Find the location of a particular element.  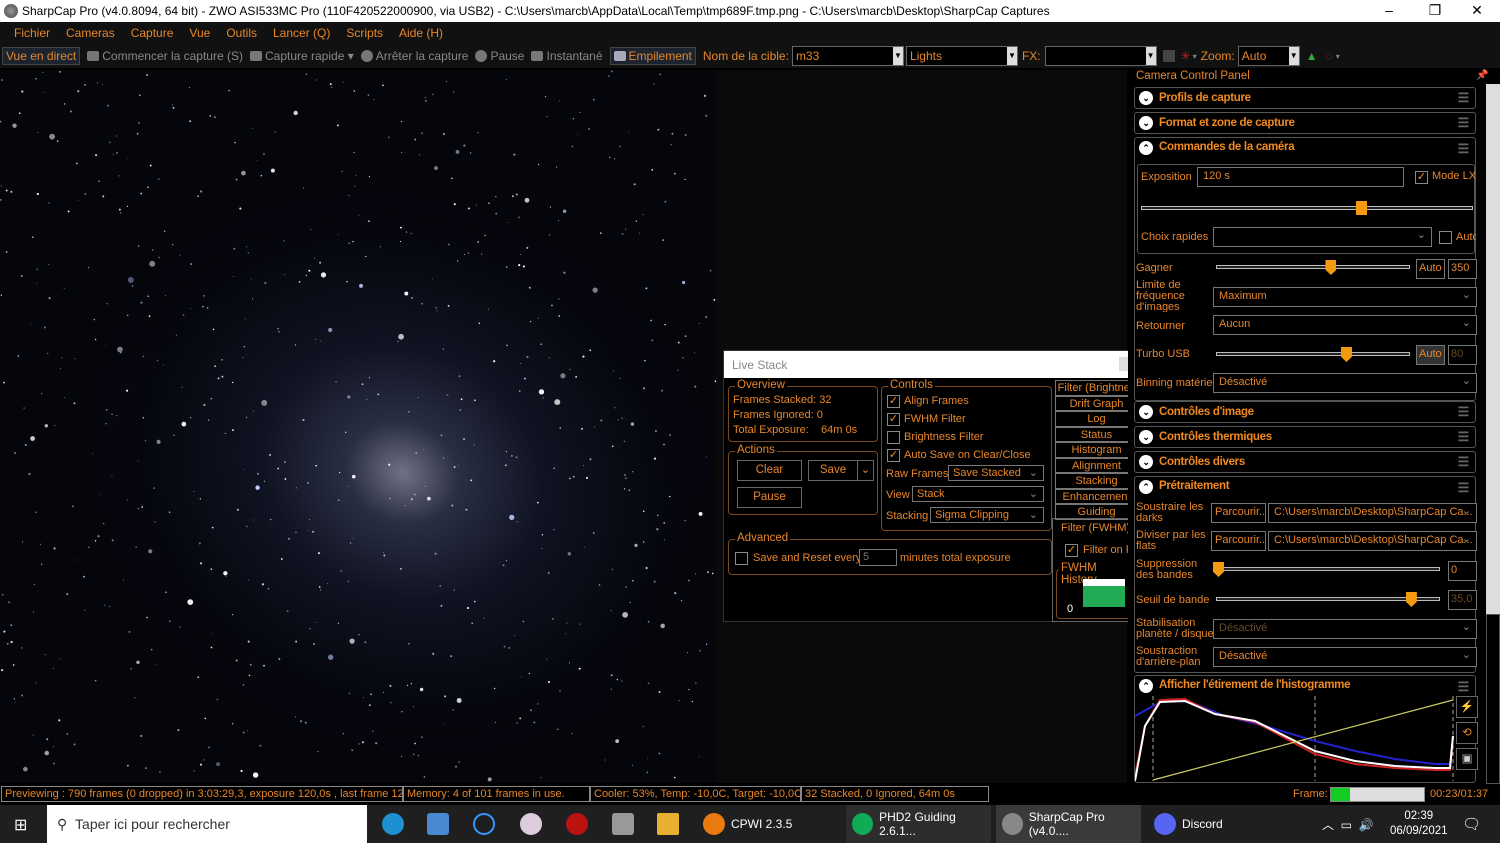

task-discord: Discord is located at coordinates (1218, 824).